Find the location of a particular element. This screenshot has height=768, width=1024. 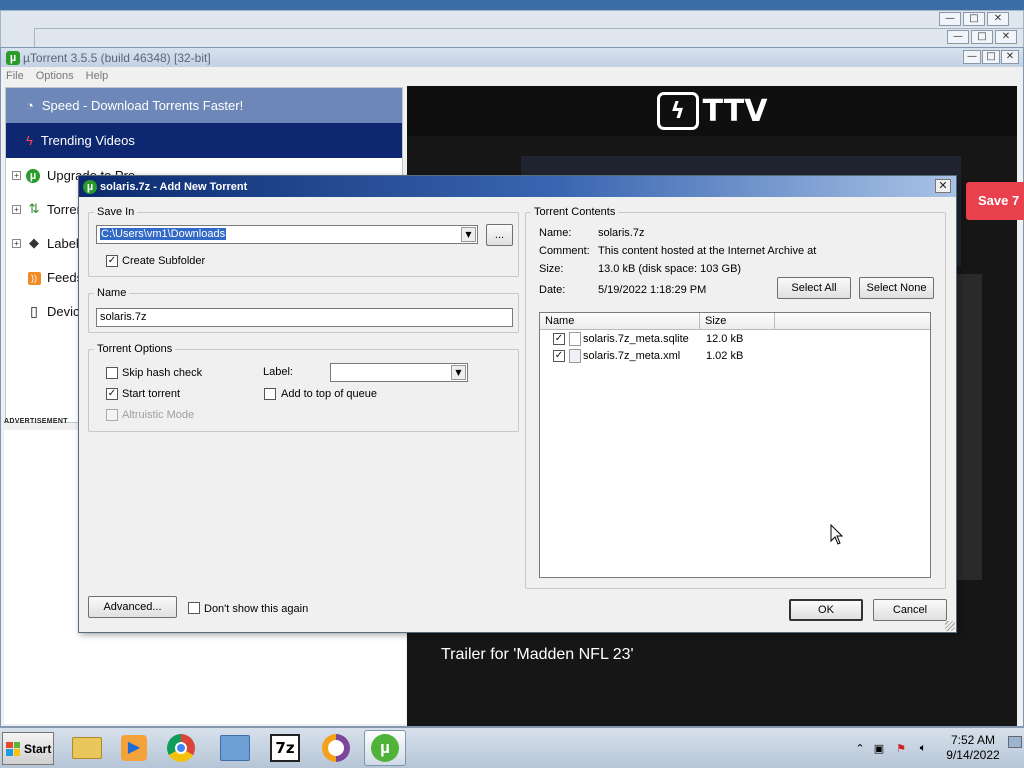

start-label: Start is located at coordinates (38, 748).